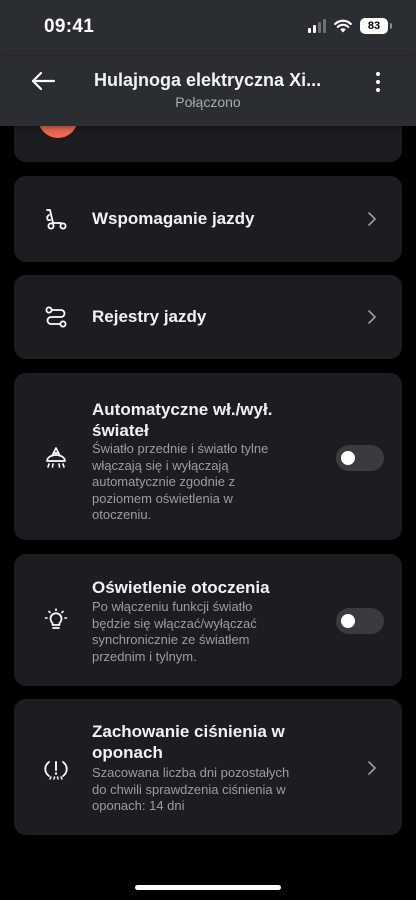 This screenshot has width=416, height=900. I want to click on status-icons: 83, so click(350, 26).